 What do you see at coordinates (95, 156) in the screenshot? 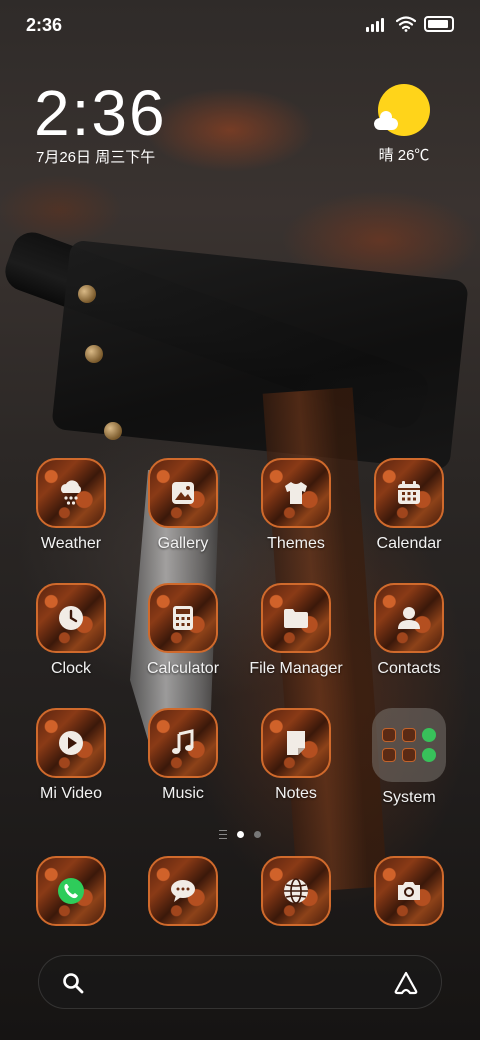
I see `clock-widget-date: 7月26日 周三下午` at bounding box center [95, 156].